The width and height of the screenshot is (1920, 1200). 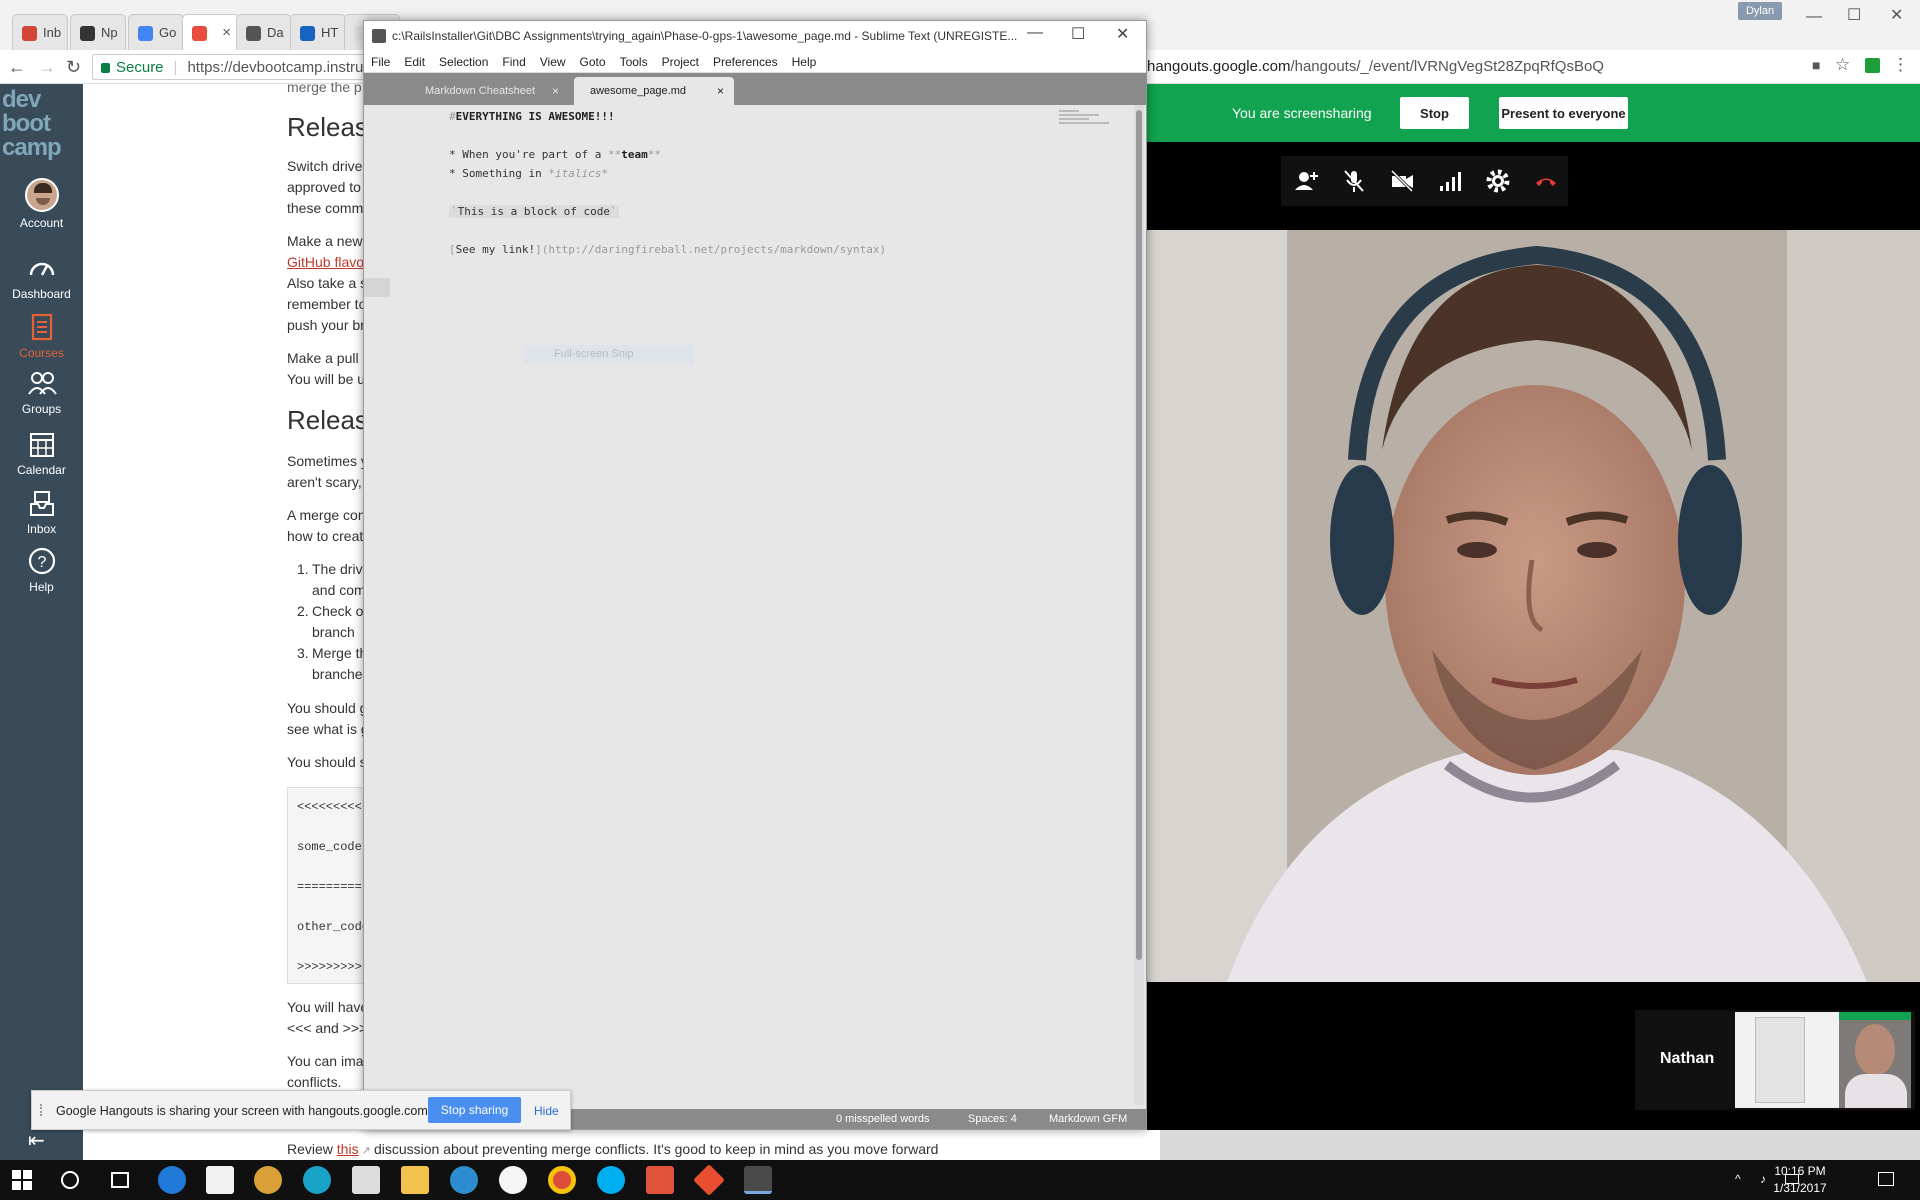 I want to click on nav-groups: Groups, so click(x=41, y=392).